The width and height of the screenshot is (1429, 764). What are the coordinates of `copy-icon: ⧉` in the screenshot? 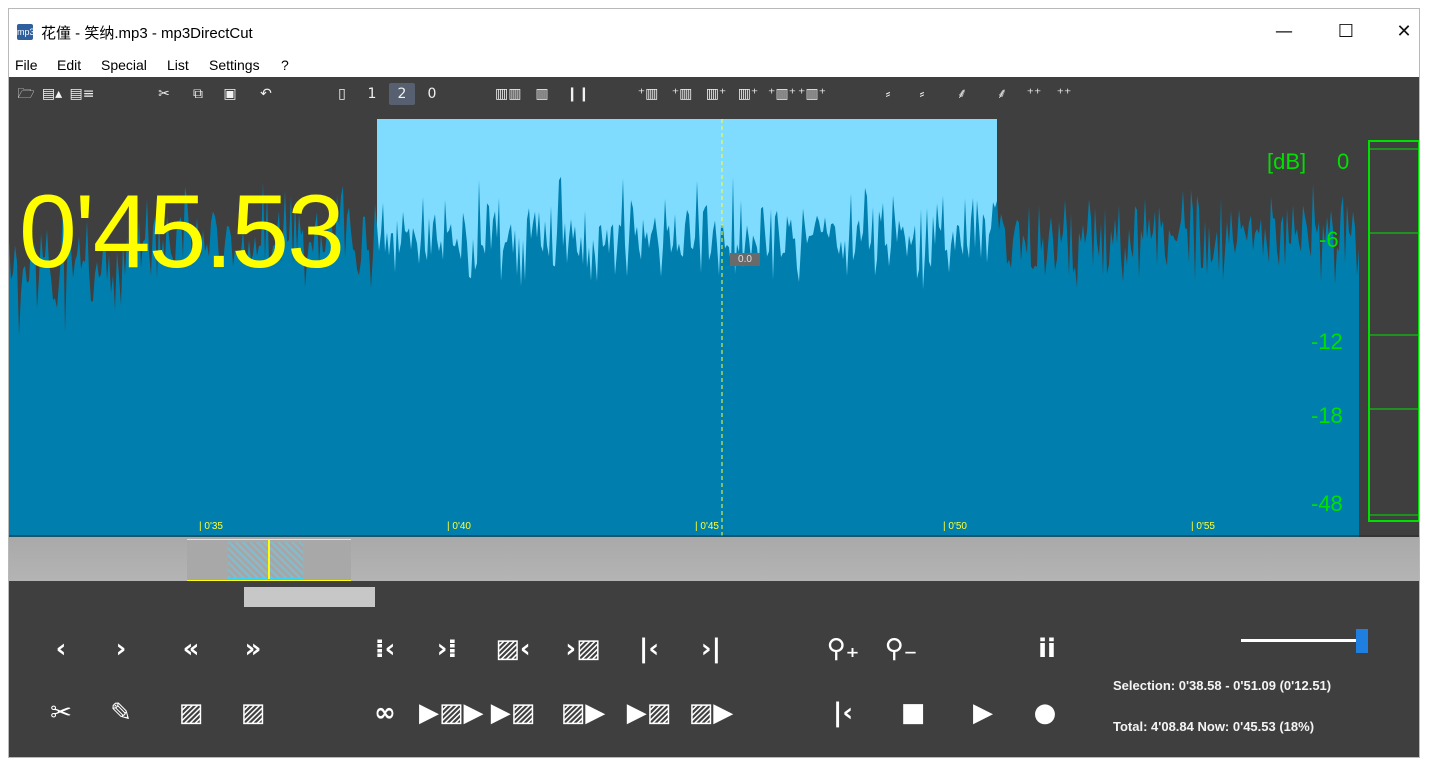 It's located at (198, 94).